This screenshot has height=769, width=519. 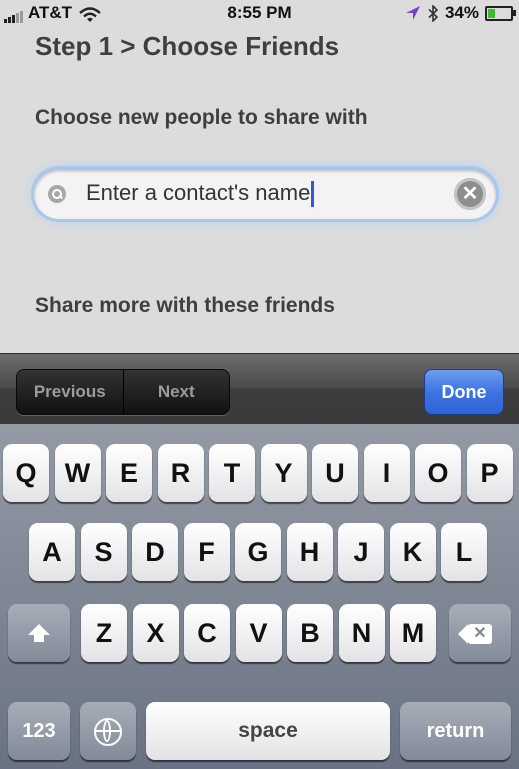 What do you see at coordinates (258, 633) in the screenshot?
I see `key-v: V` at bounding box center [258, 633].